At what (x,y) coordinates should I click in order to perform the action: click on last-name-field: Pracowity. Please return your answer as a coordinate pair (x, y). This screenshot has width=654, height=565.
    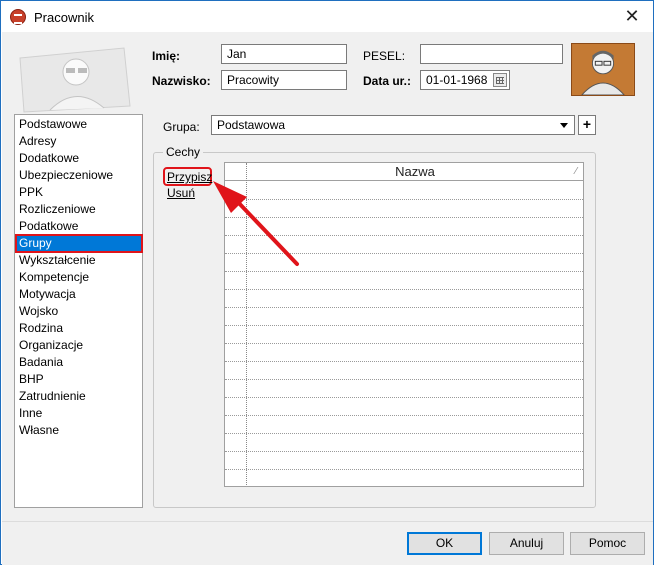
    Looking at the image, I should click on (284, 80).